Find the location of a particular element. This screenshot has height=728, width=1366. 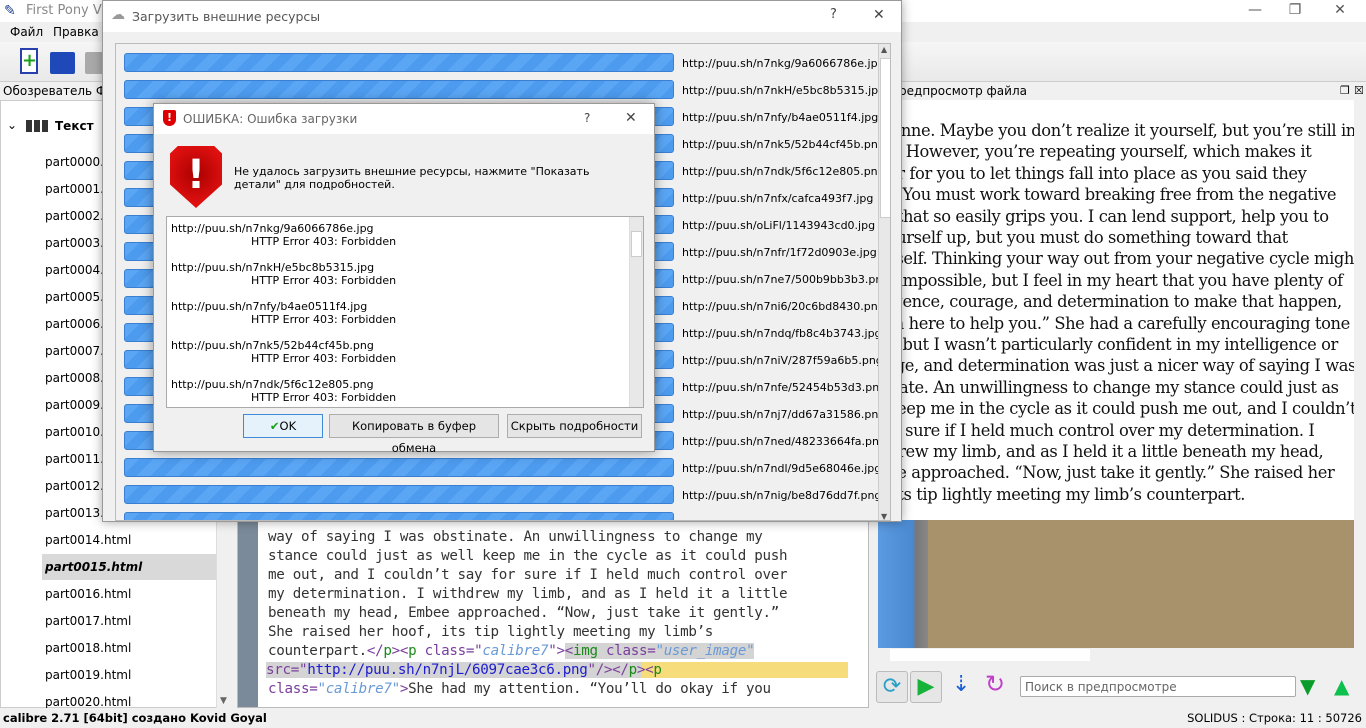

tree-item-part0014-html: part0014.html is located at coordinates (88, 540).